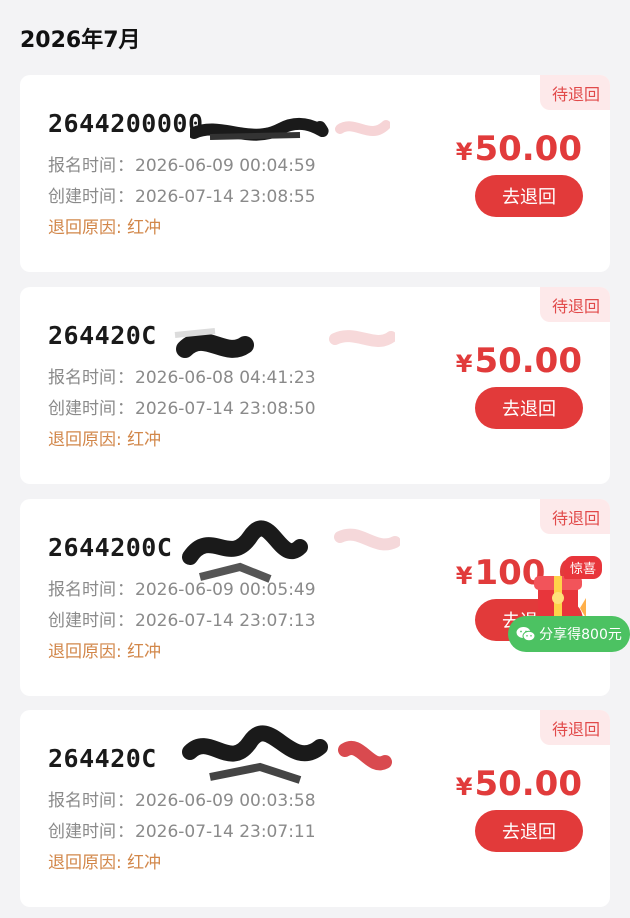 The height and width of the screenshot is (918, 630). I want to click on share-earn-label: 分享得800元, so click(580, 635).